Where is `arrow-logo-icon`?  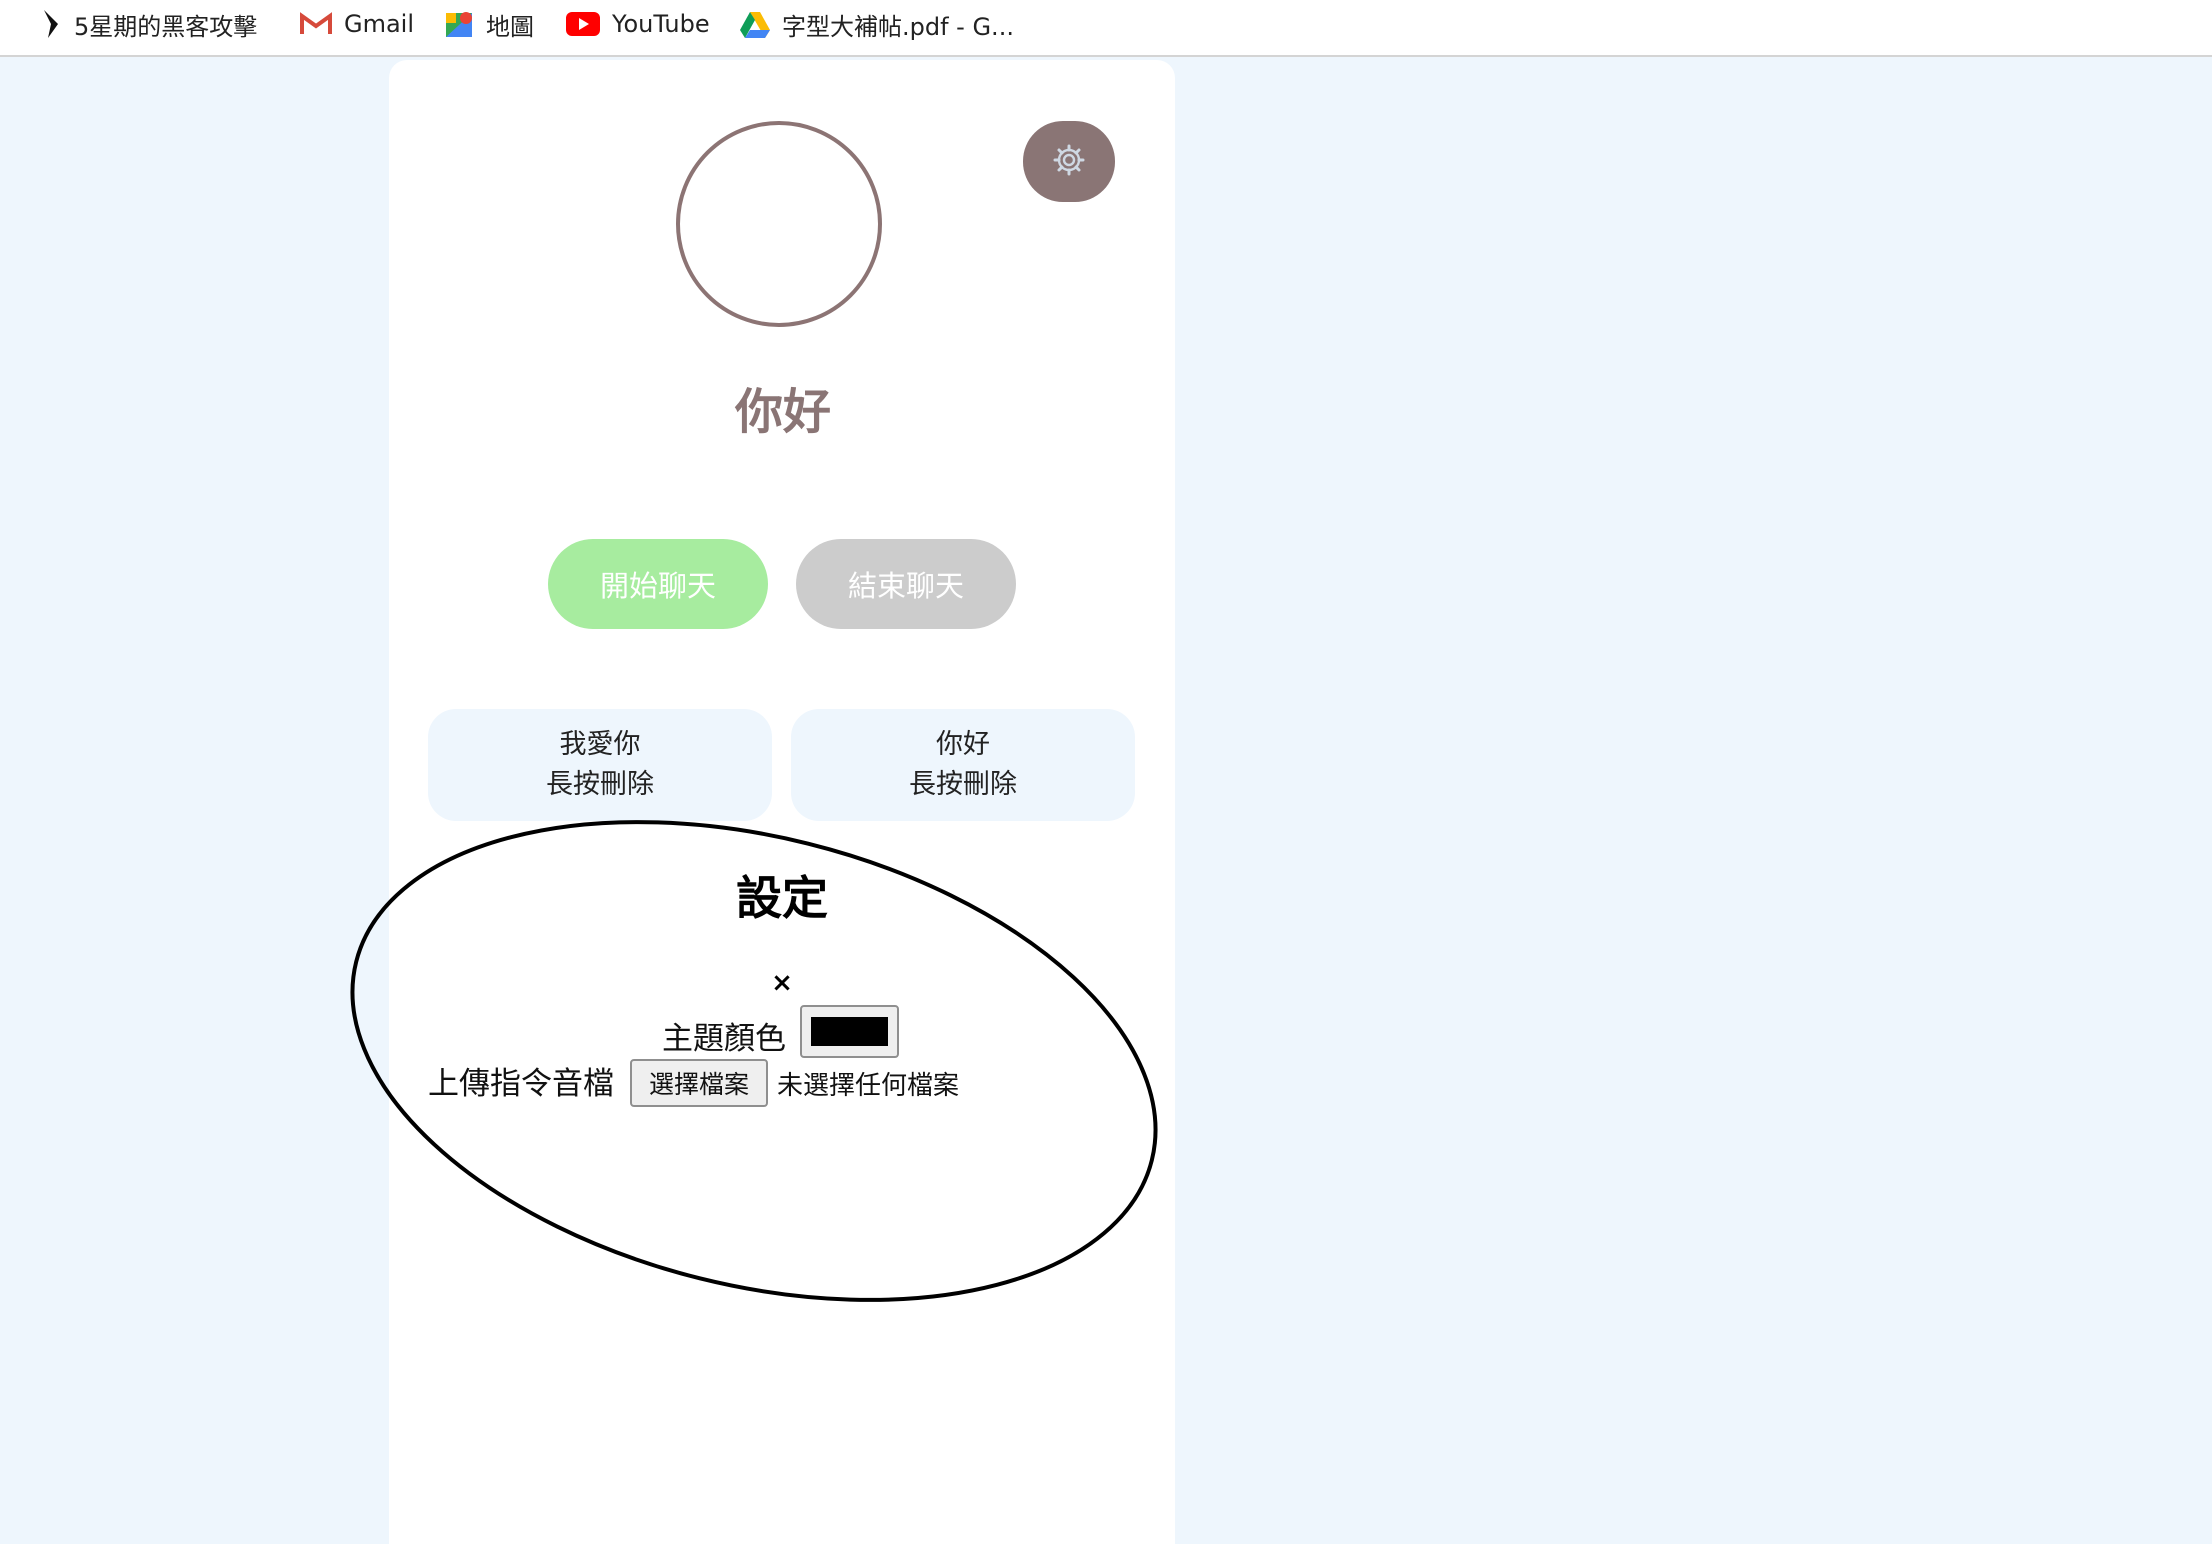 arrow-logo-icon is located at coordinates (51, 24).